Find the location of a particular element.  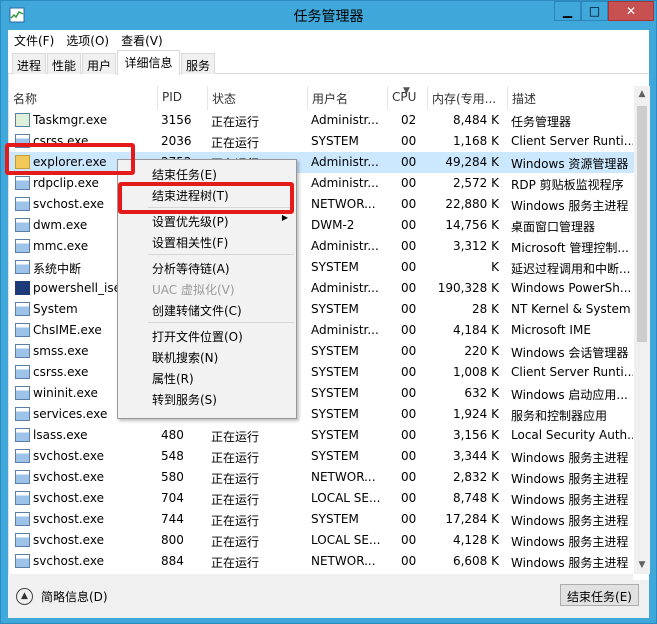

tab-performance: 性能 is located at coordinates (64, 63).